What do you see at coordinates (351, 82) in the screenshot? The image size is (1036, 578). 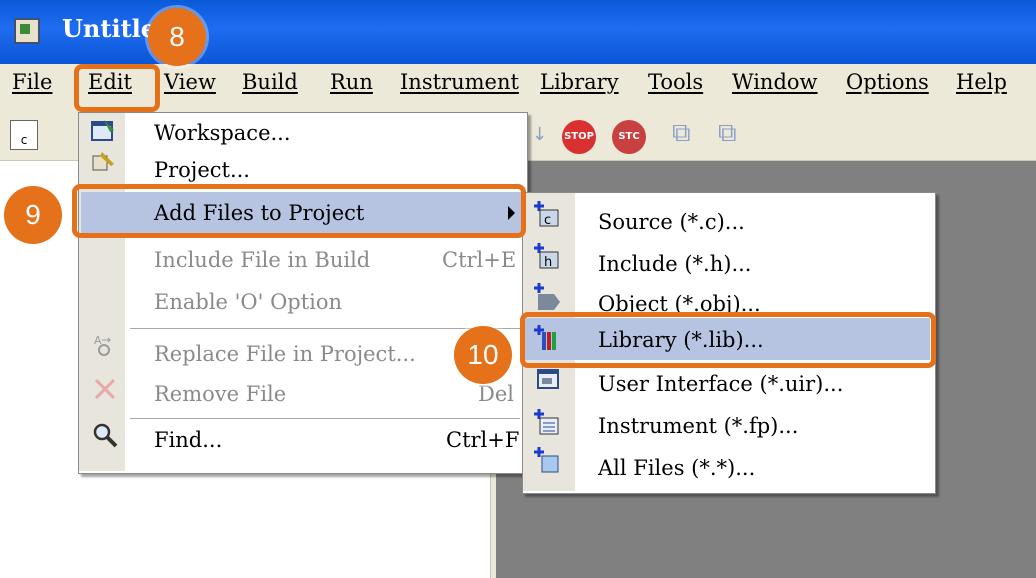 I see `menu-run: Run` at bounding box center [351, 82].